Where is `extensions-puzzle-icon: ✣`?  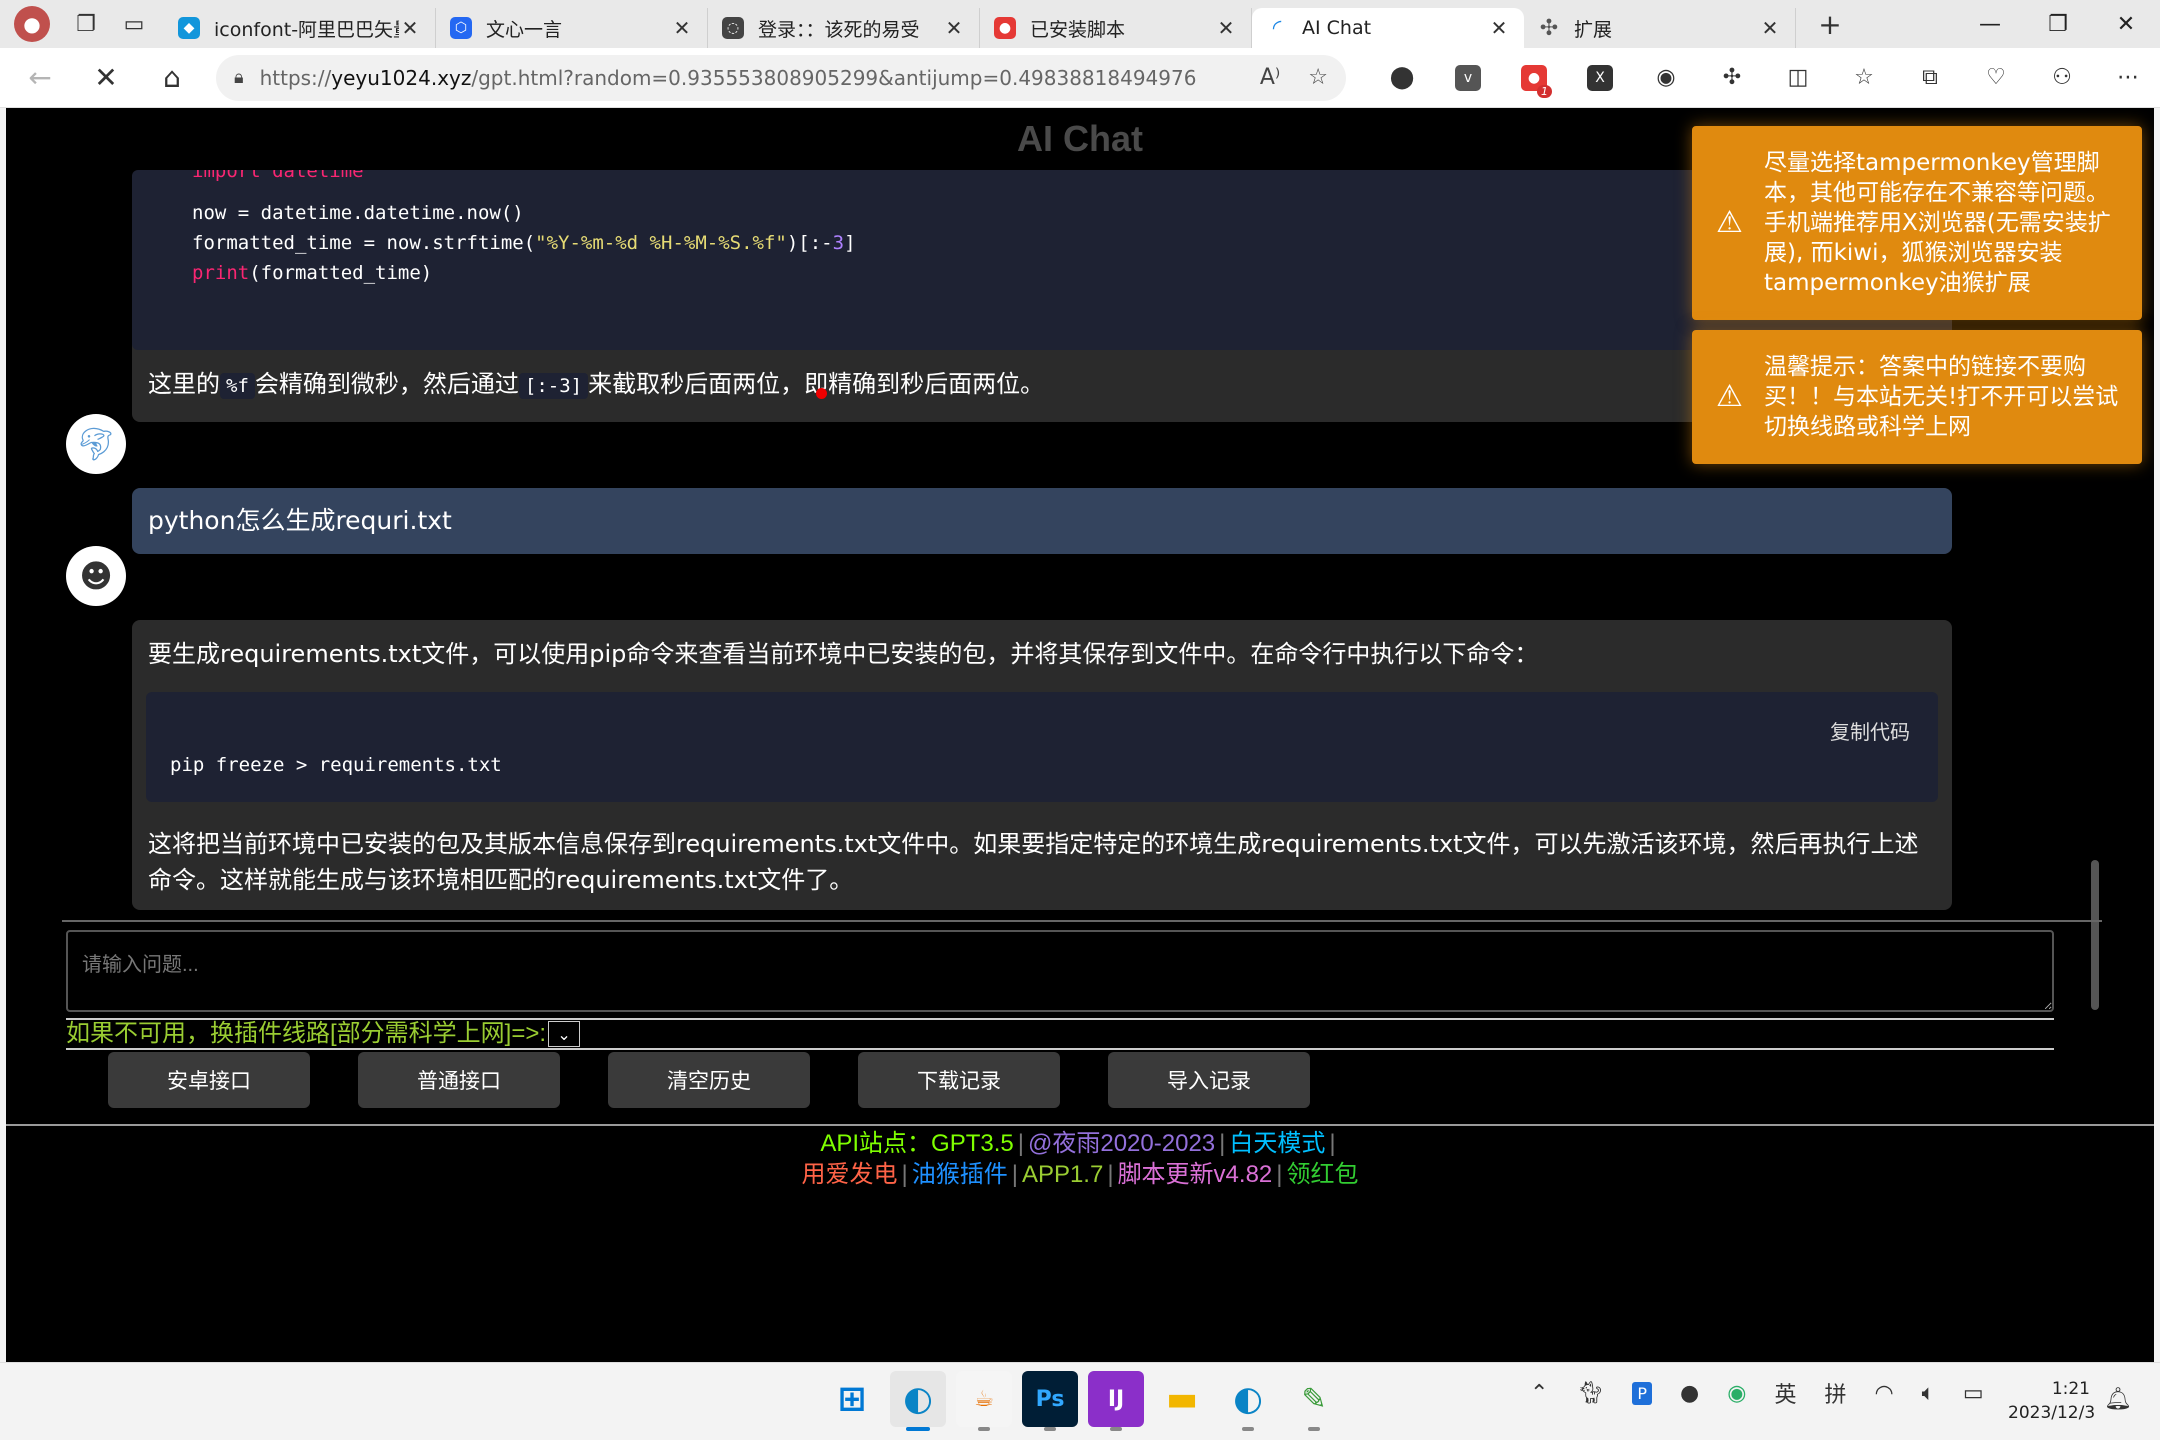
extensions-puzzle-icon: ✣ is located at coordinates (1732, 78).